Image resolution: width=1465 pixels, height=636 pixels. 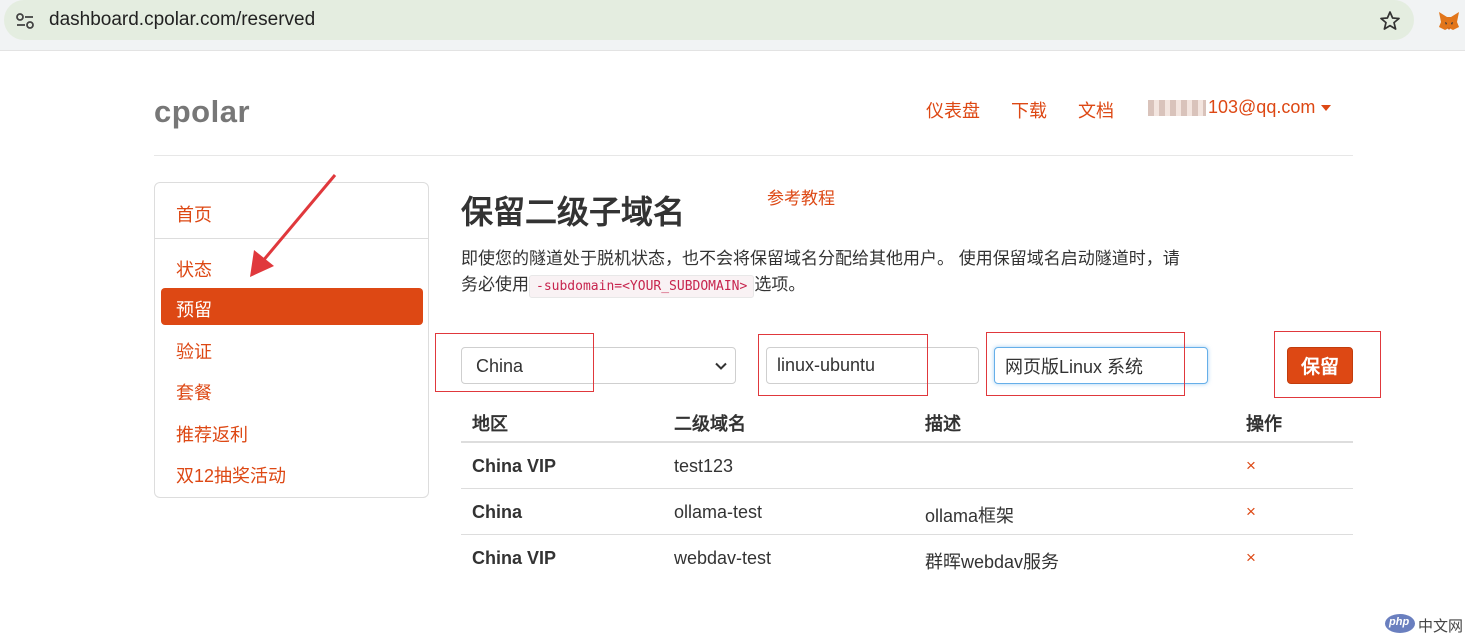 What do you see at coordinates (753, 155) in the screenshot?
I see `header-divider` at bounding box center [753, 155].